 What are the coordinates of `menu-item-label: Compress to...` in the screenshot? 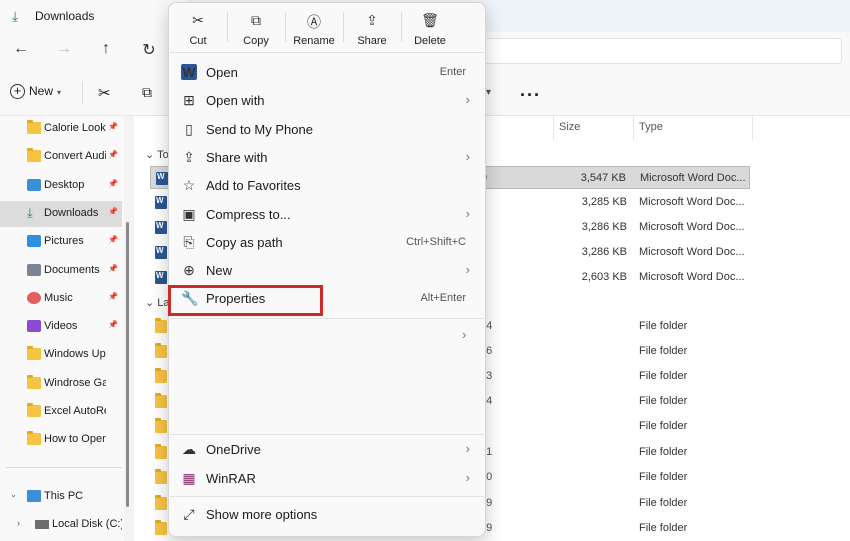 It's located at (248, 214).